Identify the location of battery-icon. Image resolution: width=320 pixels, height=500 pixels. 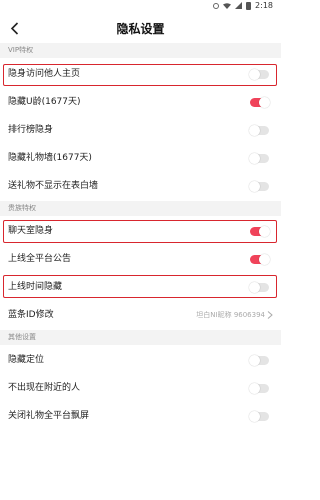
(249, 5).